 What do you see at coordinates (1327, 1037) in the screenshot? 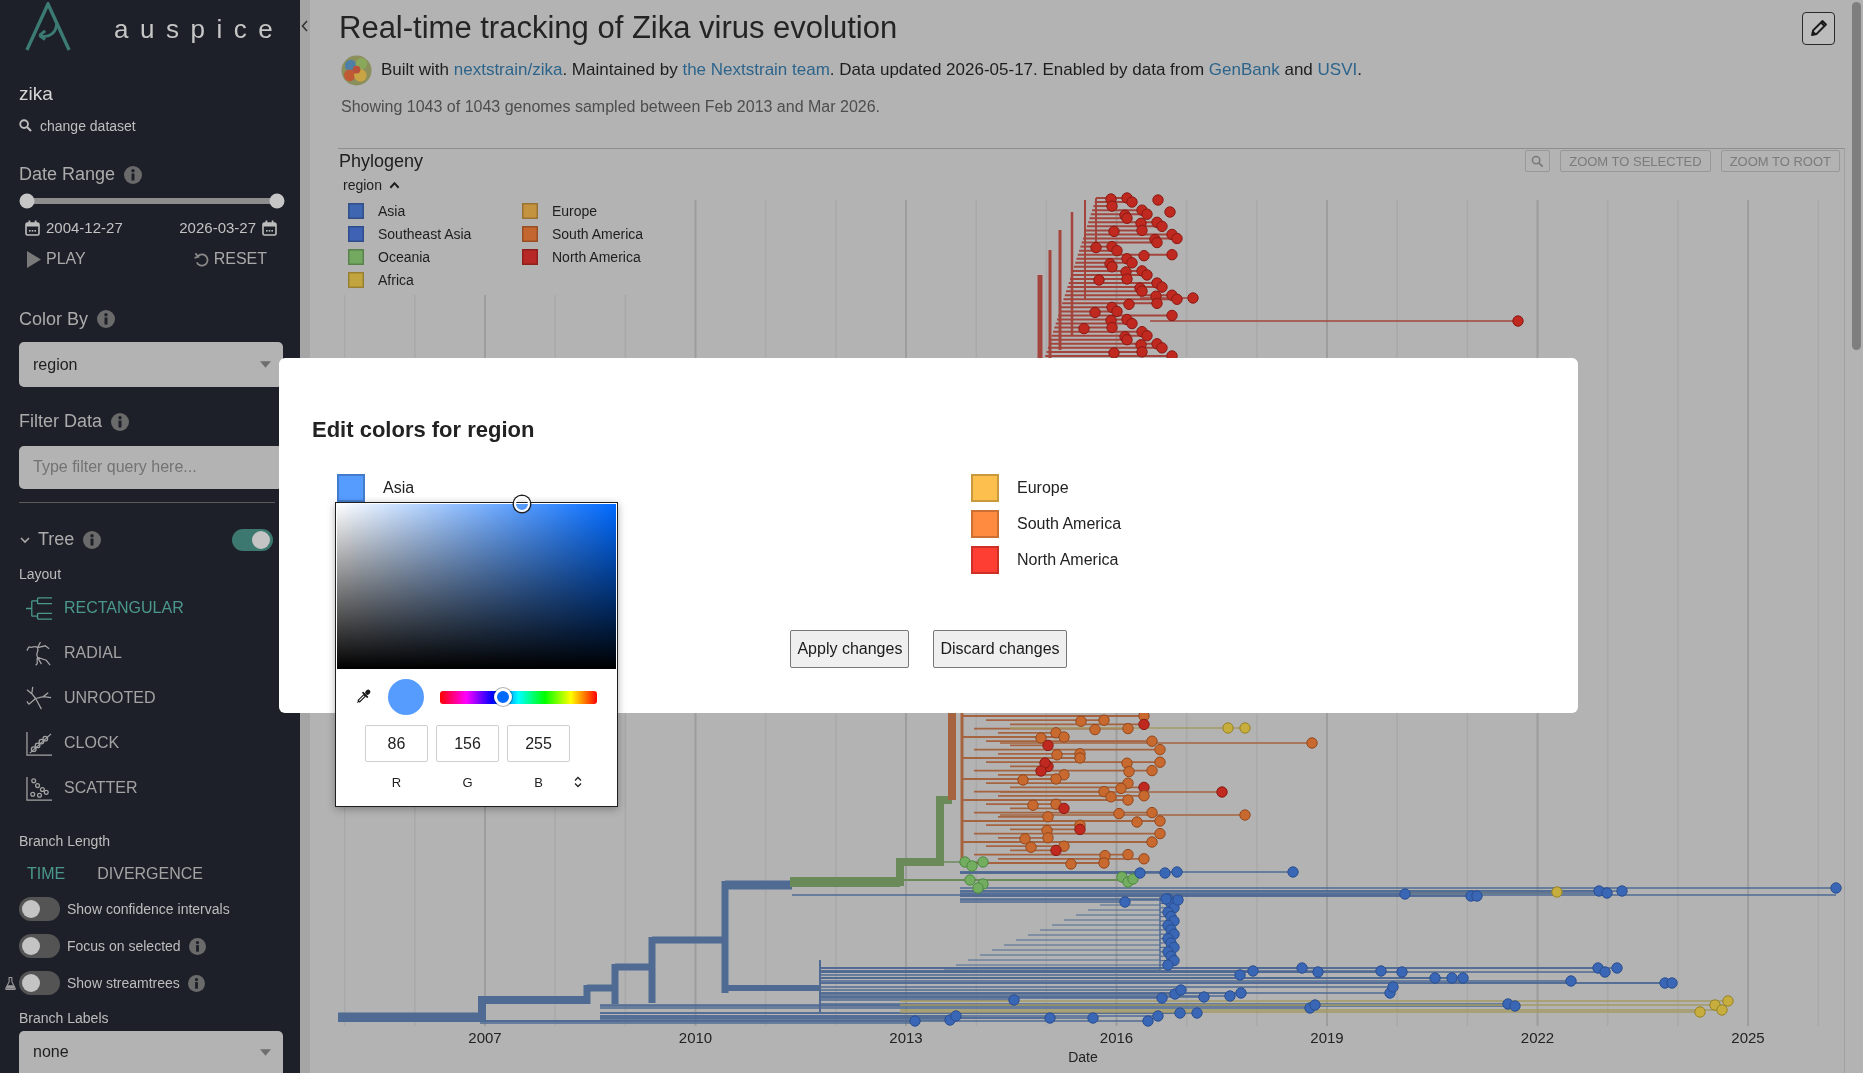
I see `axis-tick-label: 2019` at bounding box center [1327, 1037].